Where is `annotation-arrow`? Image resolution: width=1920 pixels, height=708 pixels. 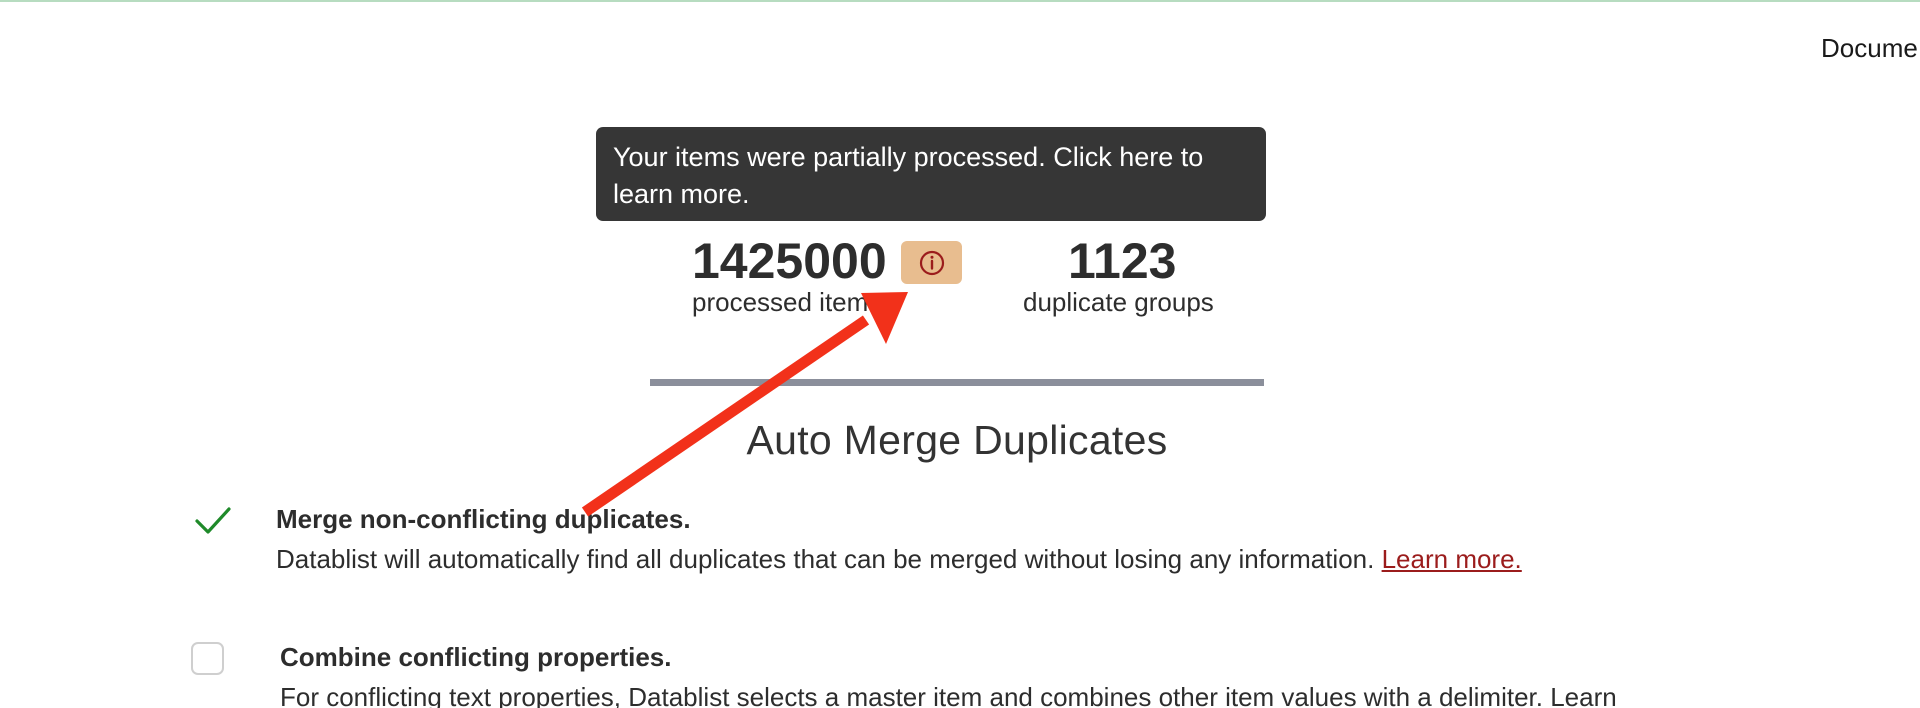 annotation-arrow is located at coordinates (744, 404).